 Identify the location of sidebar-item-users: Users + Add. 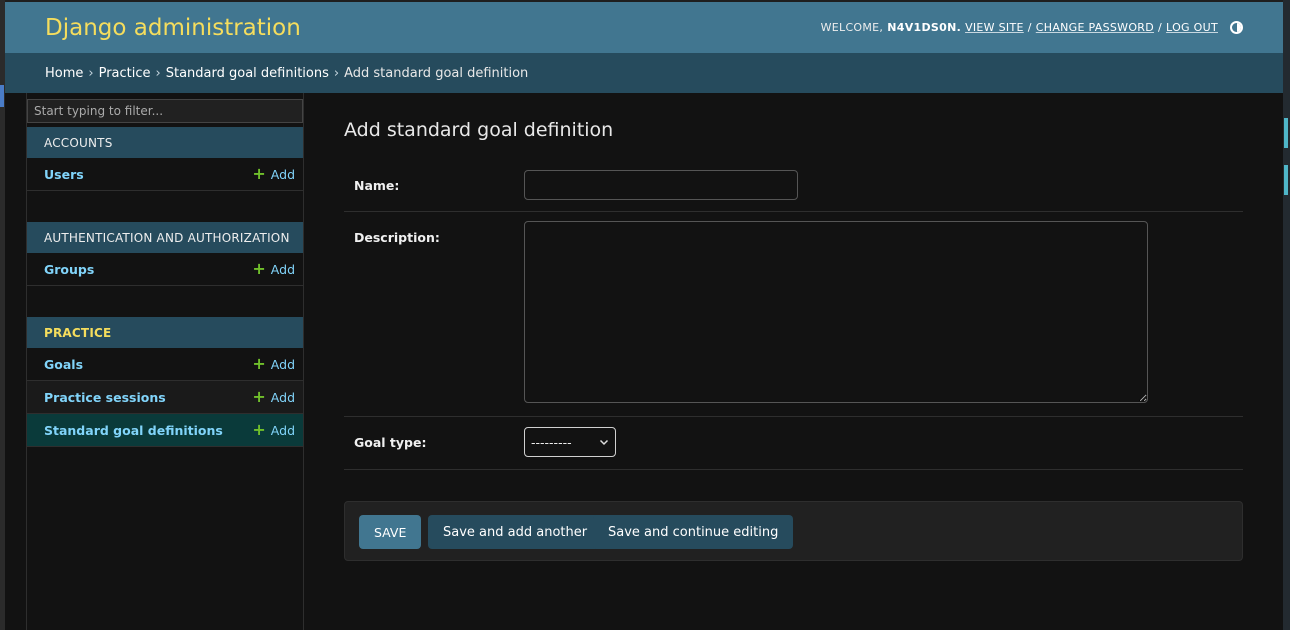
(165, 174).